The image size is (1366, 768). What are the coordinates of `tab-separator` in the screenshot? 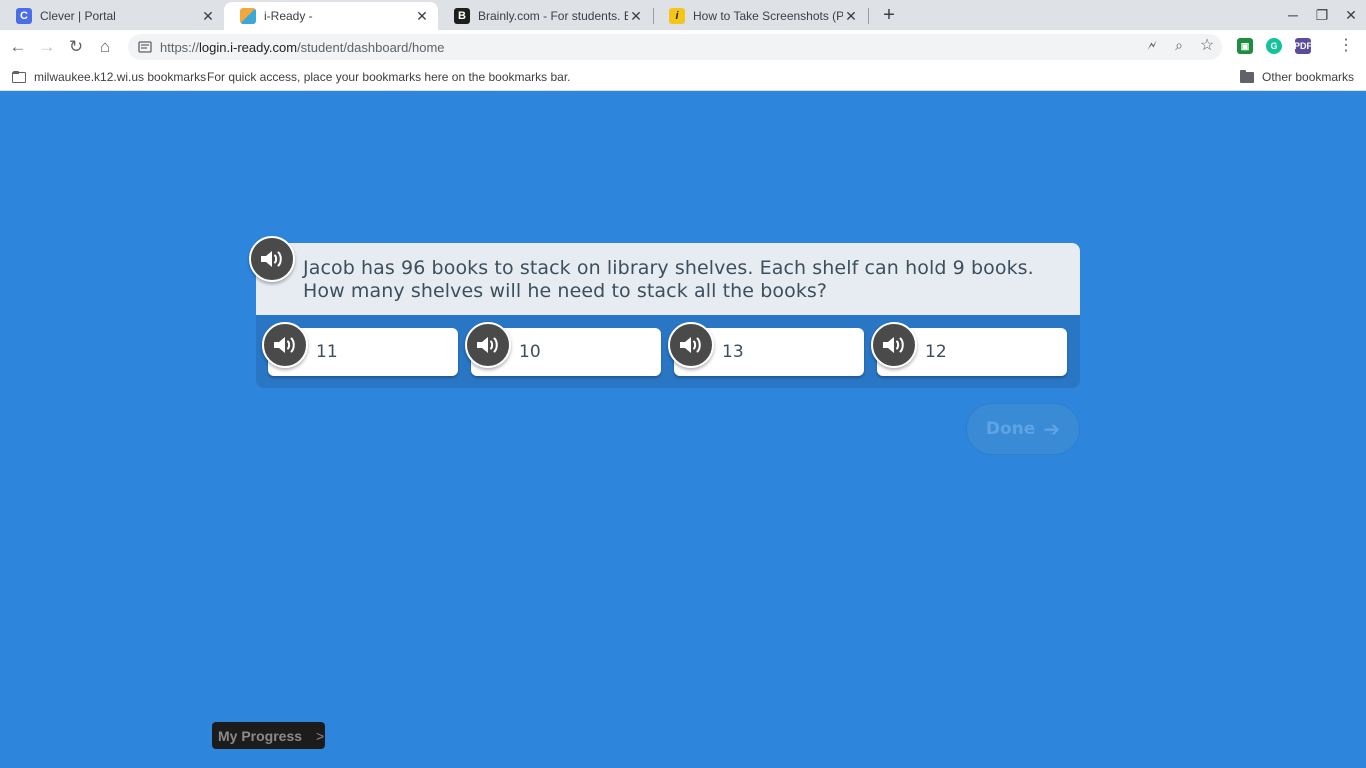 It's located at (868, 16).